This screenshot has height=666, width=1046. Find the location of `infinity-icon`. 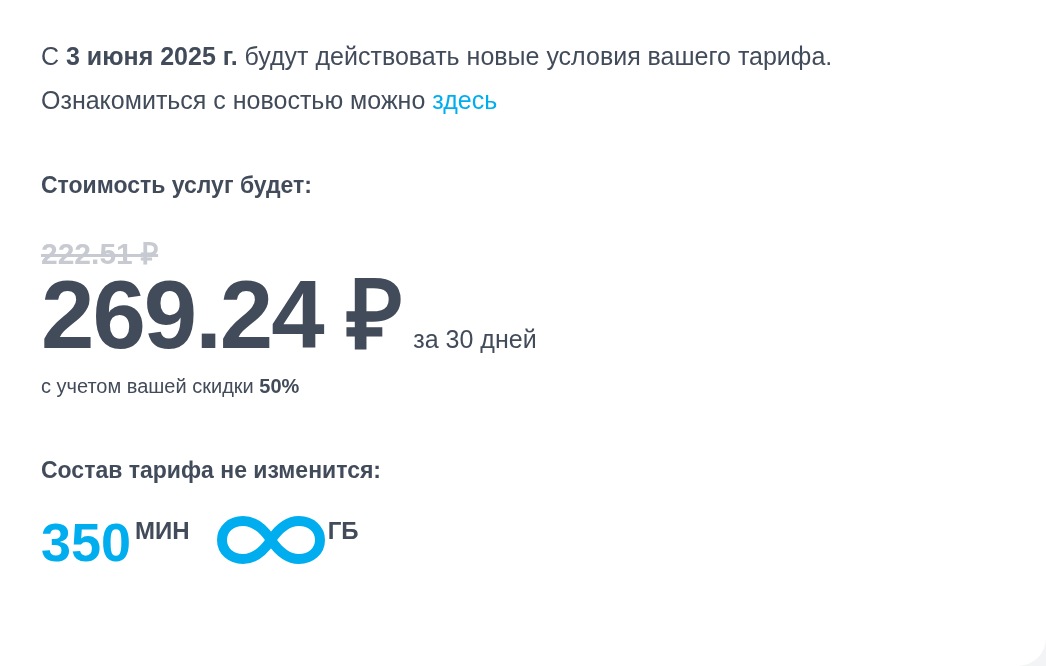

infinity-icon is located at coordinates (270, 540).